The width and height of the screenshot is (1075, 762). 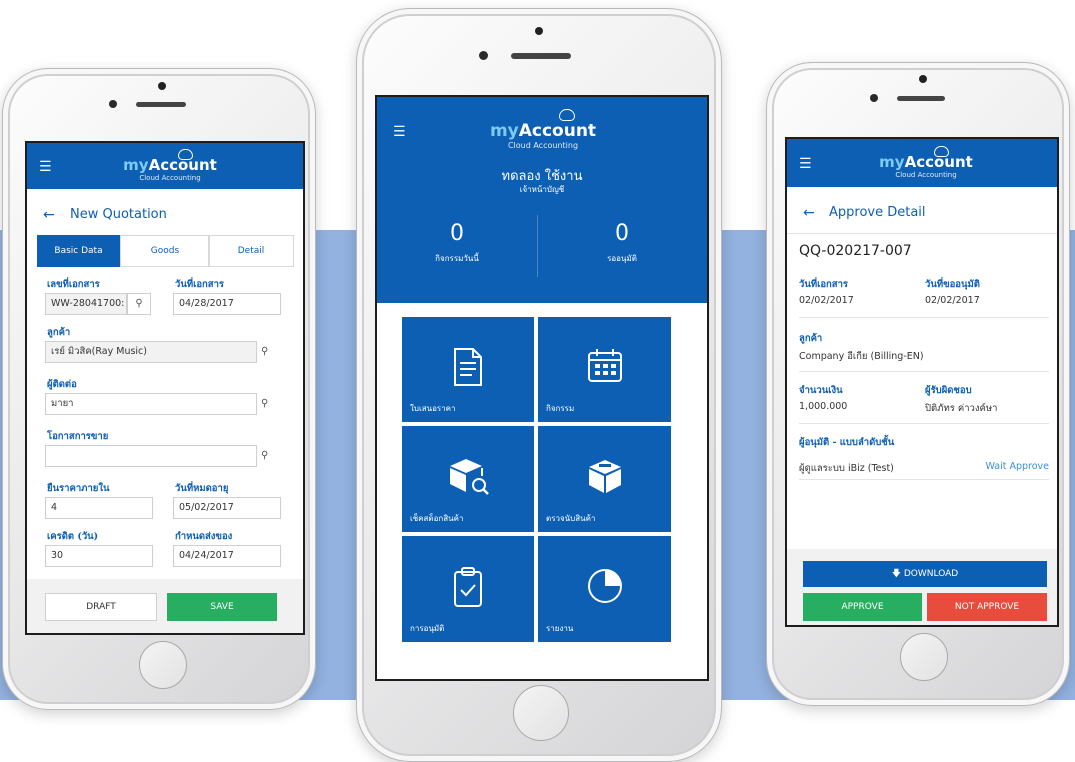 What do you see at coordinates (948, 390) in the screenshot?
I see `owner-label: ผู้รับผิดชอบ` at bounding box center [948, 390].